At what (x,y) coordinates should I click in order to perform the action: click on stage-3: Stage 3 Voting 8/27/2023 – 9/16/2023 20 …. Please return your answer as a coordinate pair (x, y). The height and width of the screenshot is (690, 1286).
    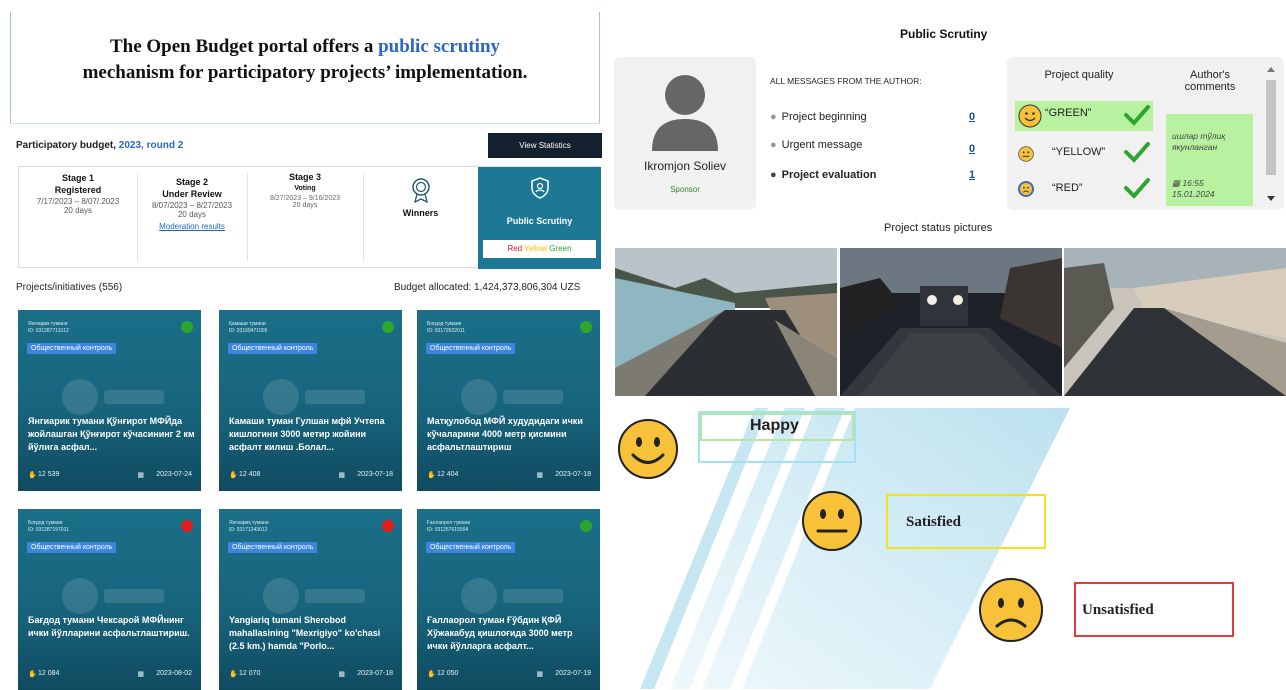
    Looking at the image, I should click on (305, 217).